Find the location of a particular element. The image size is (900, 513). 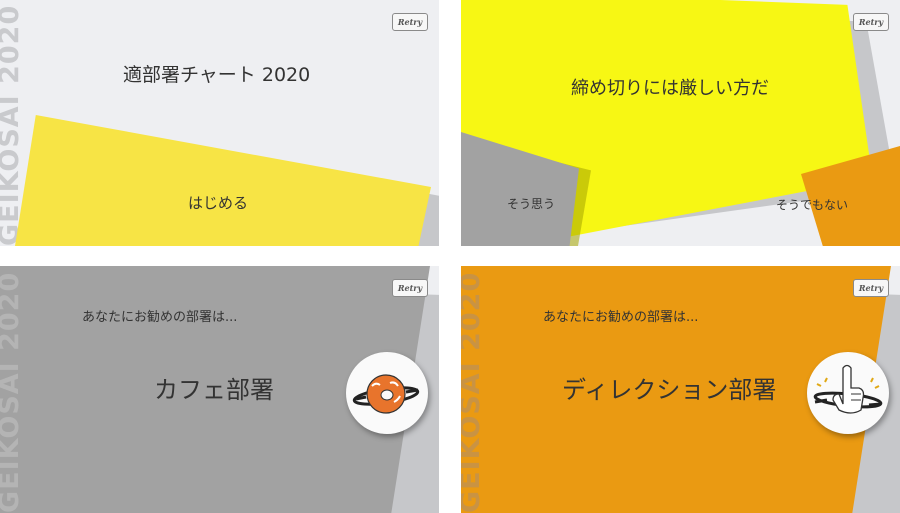

donut-icon is located at coordinates (386, 394).